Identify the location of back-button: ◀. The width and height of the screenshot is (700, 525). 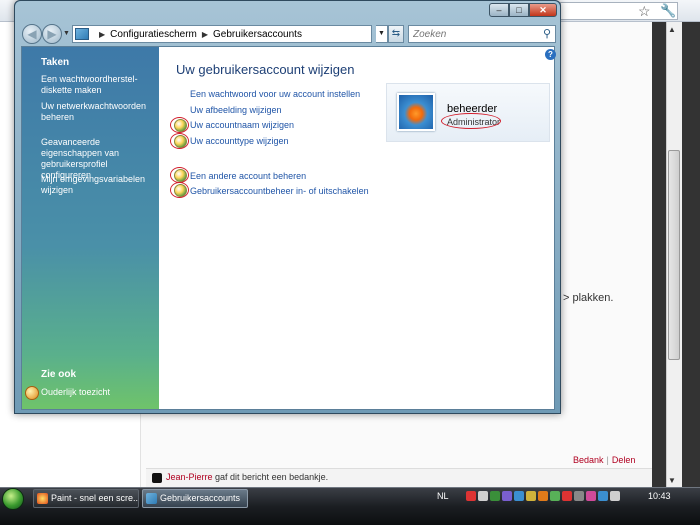
(32, 34).